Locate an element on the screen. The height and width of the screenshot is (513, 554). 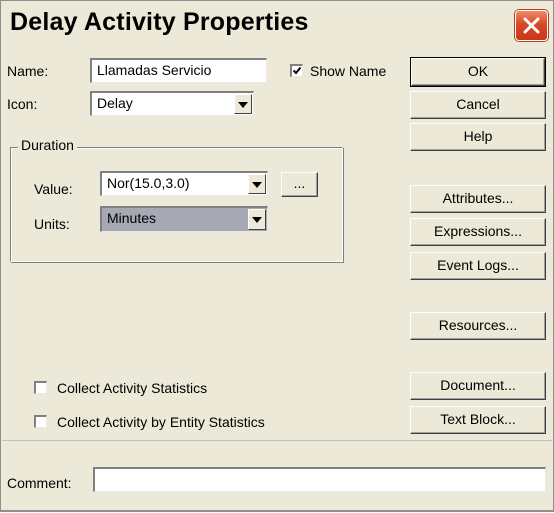
value-select: Nor(15.0,3.0) is located at coordinates (184, 183).